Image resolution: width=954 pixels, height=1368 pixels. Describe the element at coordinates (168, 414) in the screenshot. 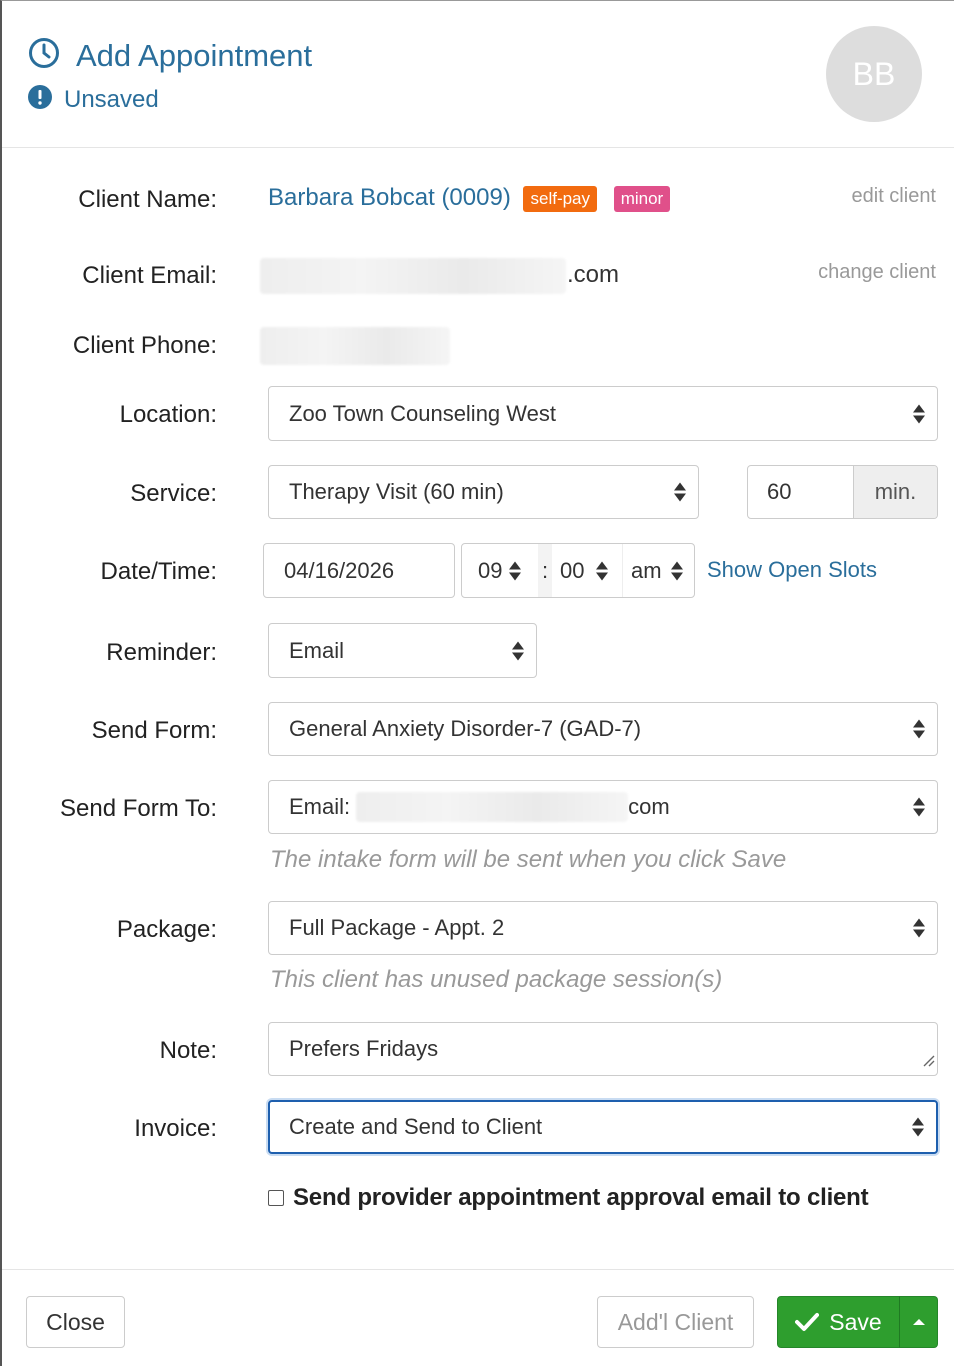

I see `location-label: Location:` at that location.